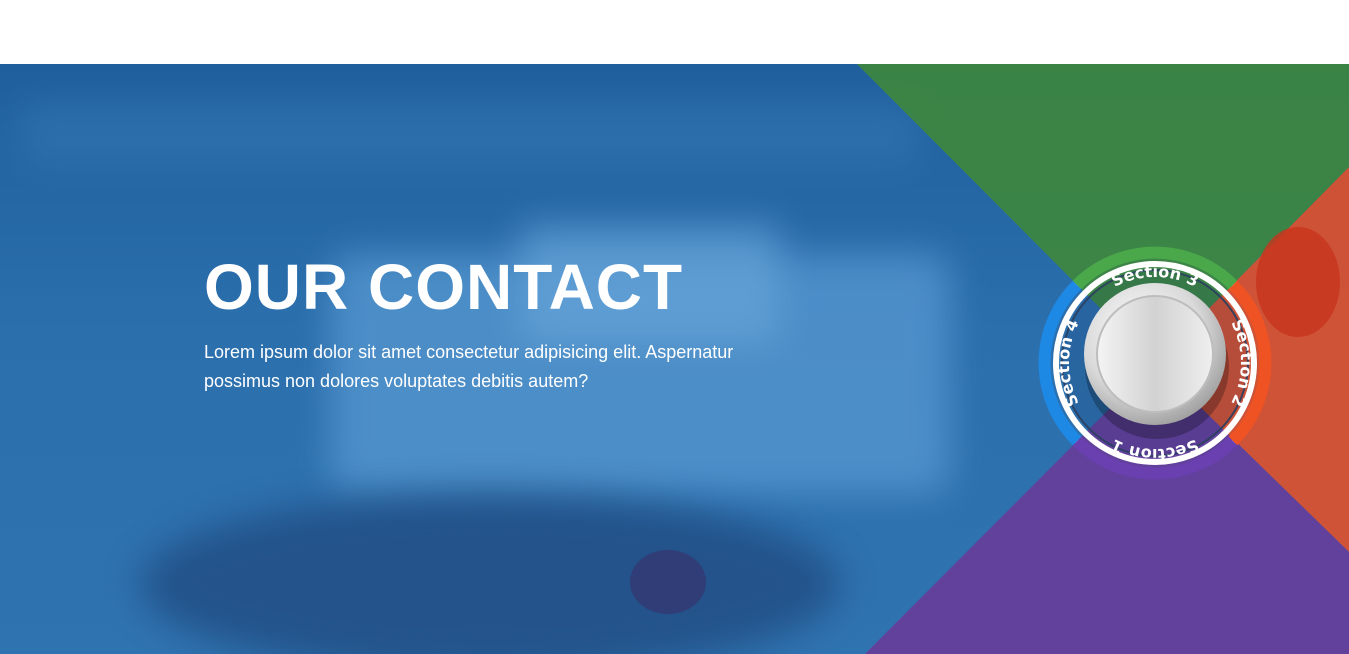  I want to click on page-title: OUR CONTACT, so click(444, 287).